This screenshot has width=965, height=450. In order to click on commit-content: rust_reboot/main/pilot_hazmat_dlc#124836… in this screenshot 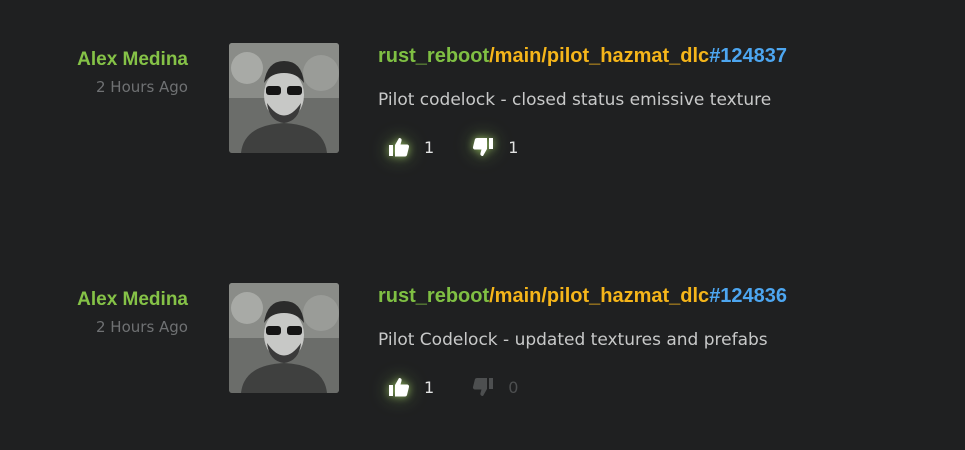, I will do `click(582, 338)`.